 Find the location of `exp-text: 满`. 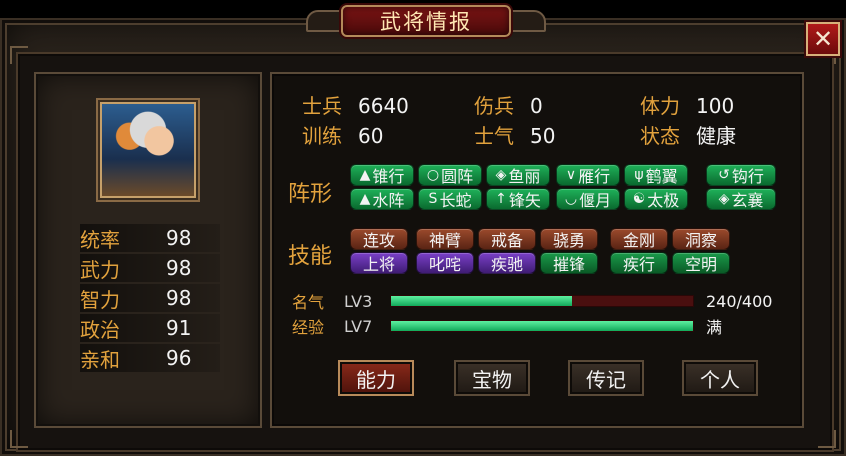

exp-text: 满 is located at coordinates (714, 327).